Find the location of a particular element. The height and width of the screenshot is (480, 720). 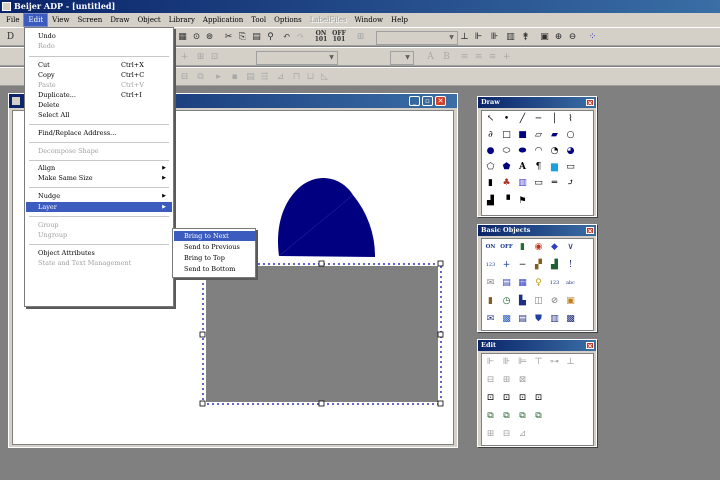

bar-icon: ▮ is located at coordinates (490, 183).